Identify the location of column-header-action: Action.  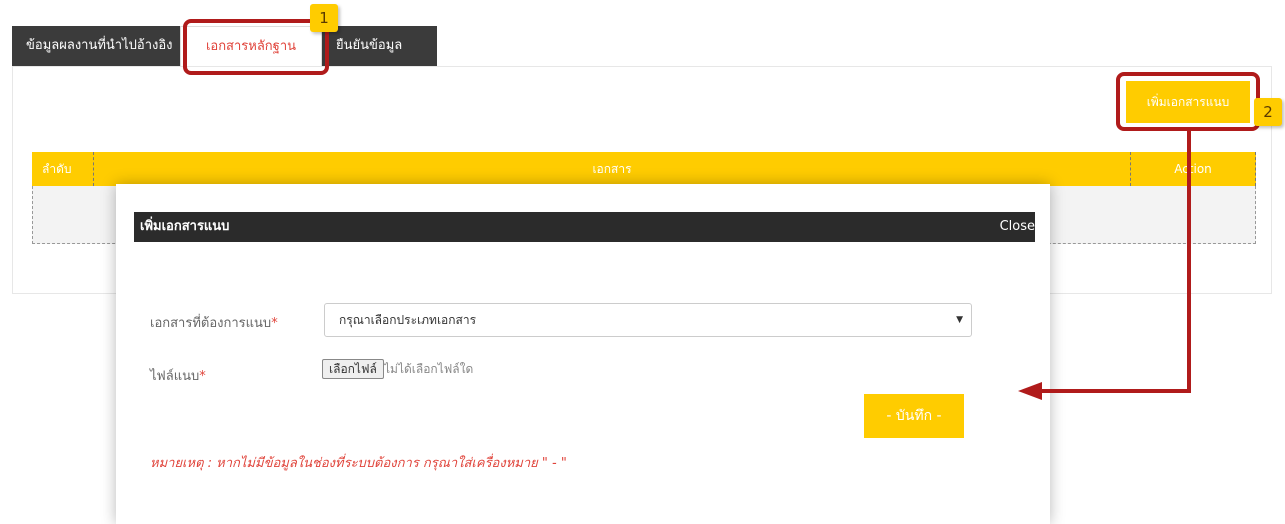
(1193, 169).